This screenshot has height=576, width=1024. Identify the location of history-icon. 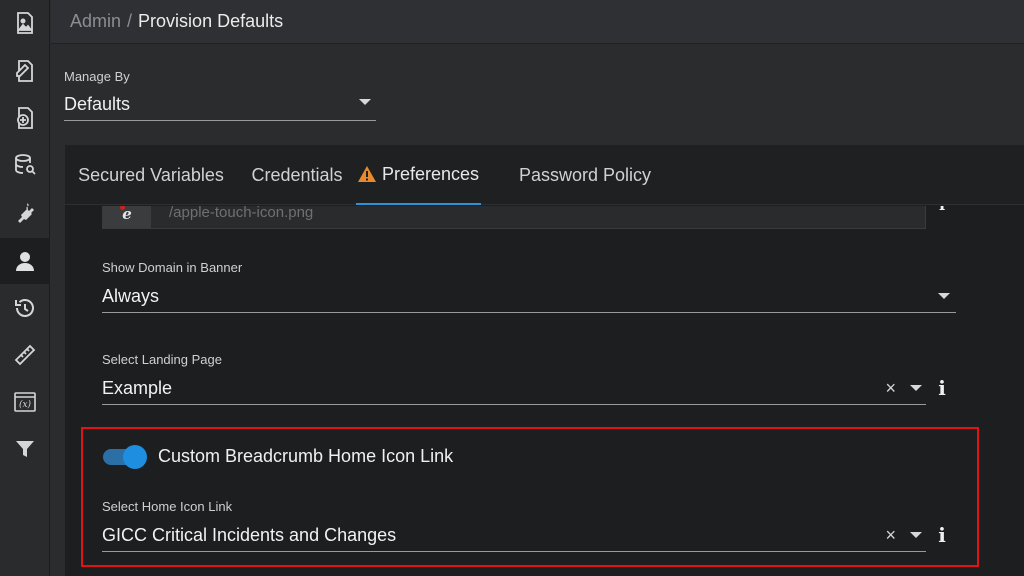
(25, 308).